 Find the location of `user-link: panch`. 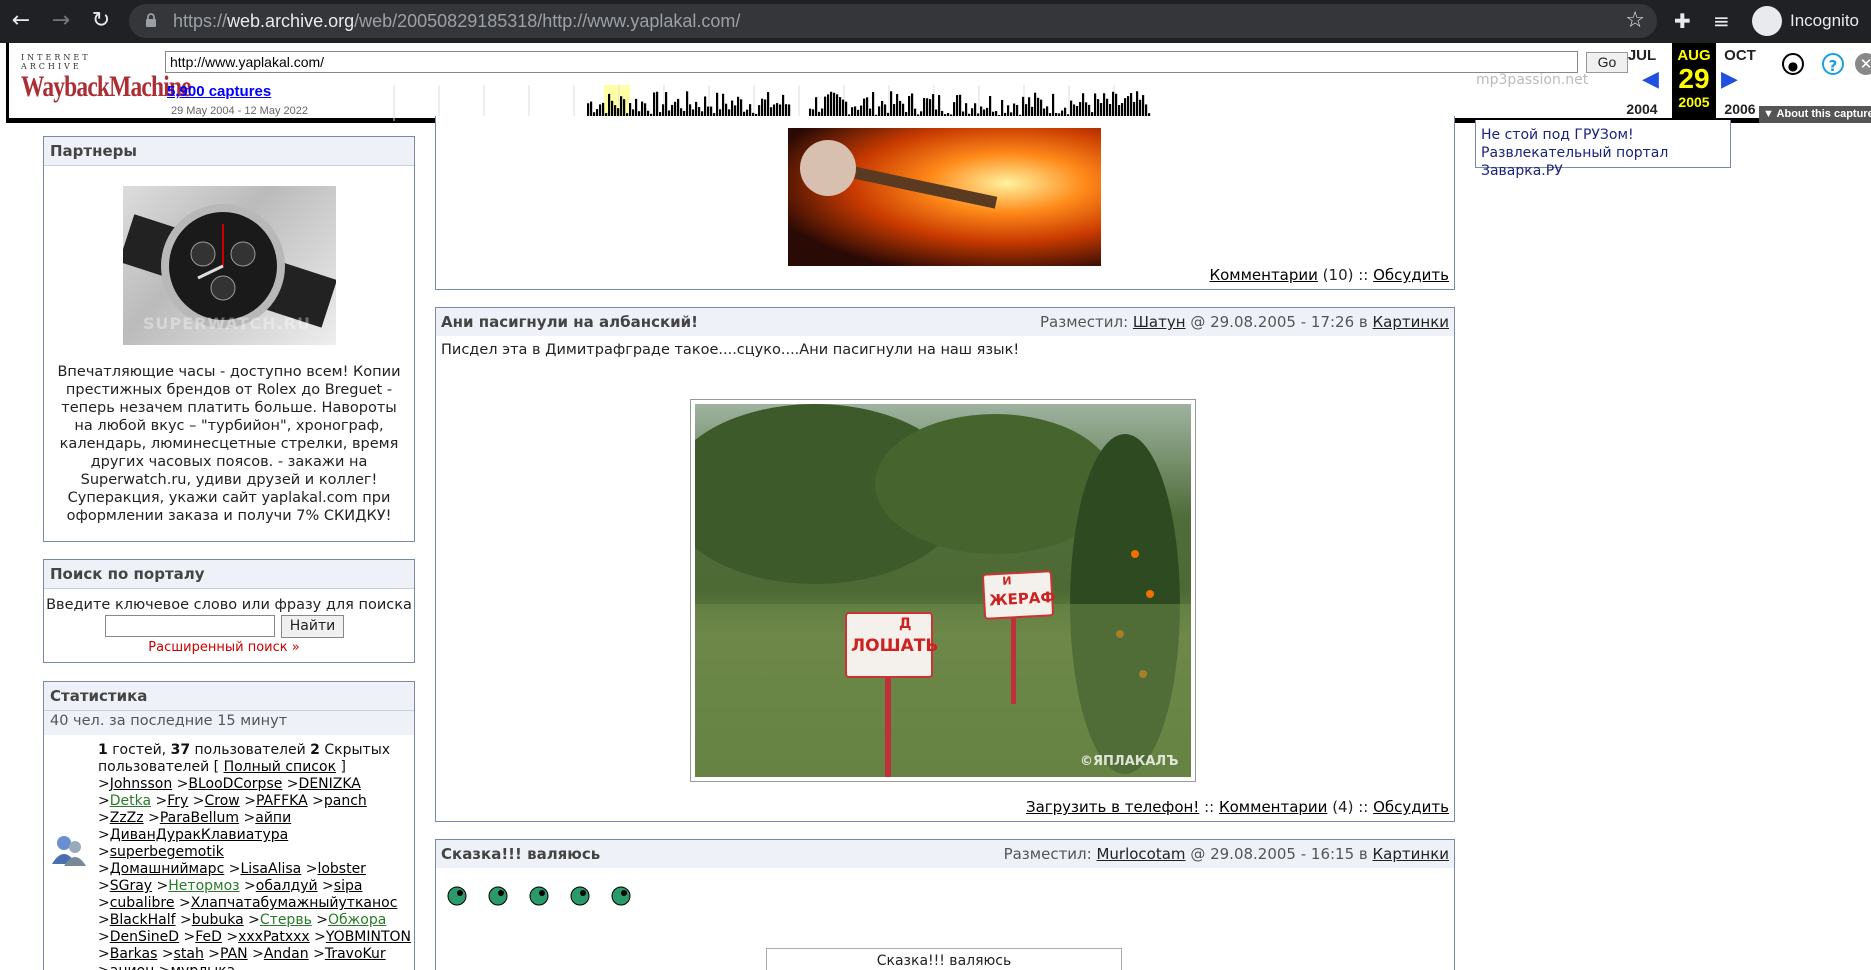

user-link: panch is located at coordinates (345, 801).